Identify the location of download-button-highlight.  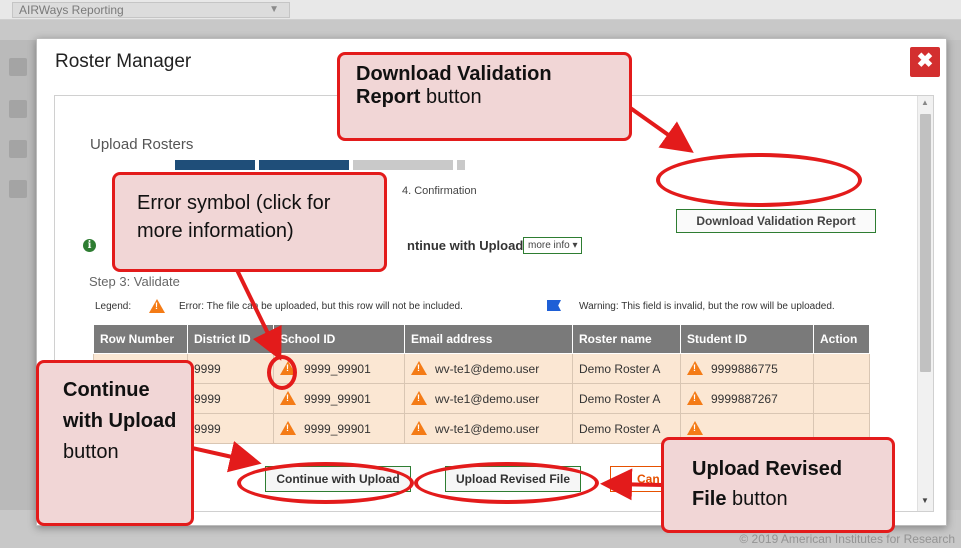
(759, 180).